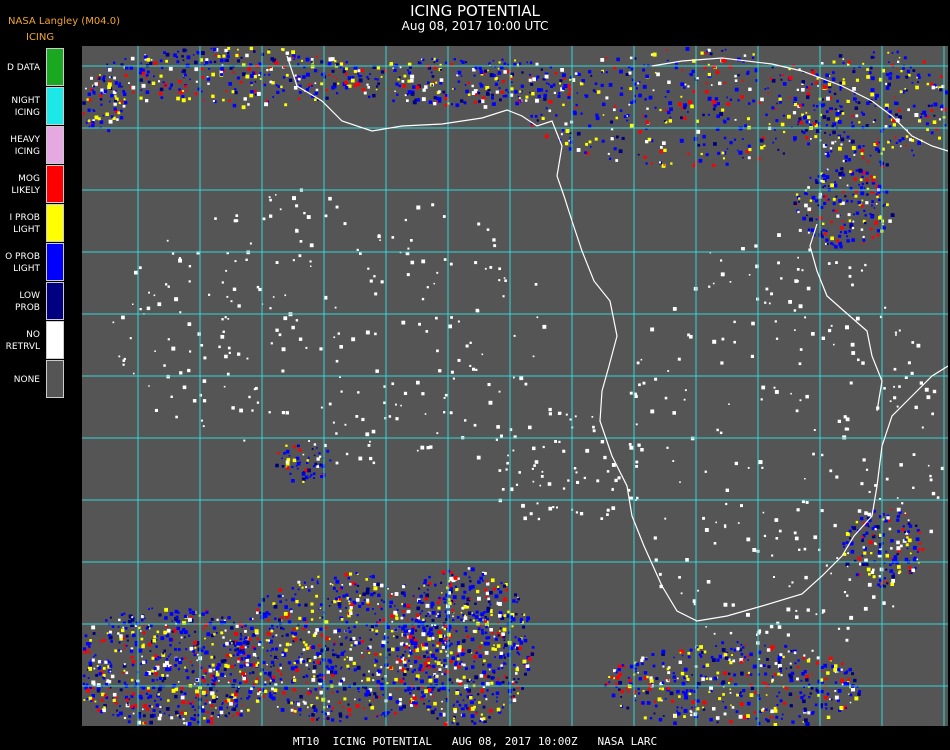  I want to click on legend-label-line: LOW, so click(29, 295).